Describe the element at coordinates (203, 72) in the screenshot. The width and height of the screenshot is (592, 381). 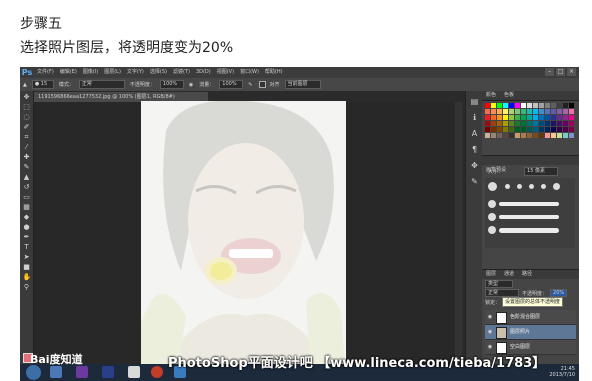
I see `menu-3d: 3D(D)` at that location.